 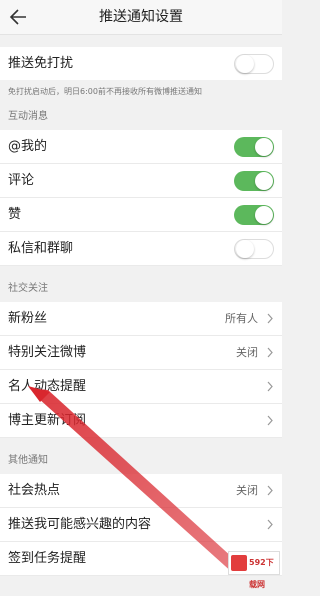 What do you see at coordinates (47, 352) in the screenshot?
I see `special-follow-label: 特别关注微博` at bounding box center [47, 352].